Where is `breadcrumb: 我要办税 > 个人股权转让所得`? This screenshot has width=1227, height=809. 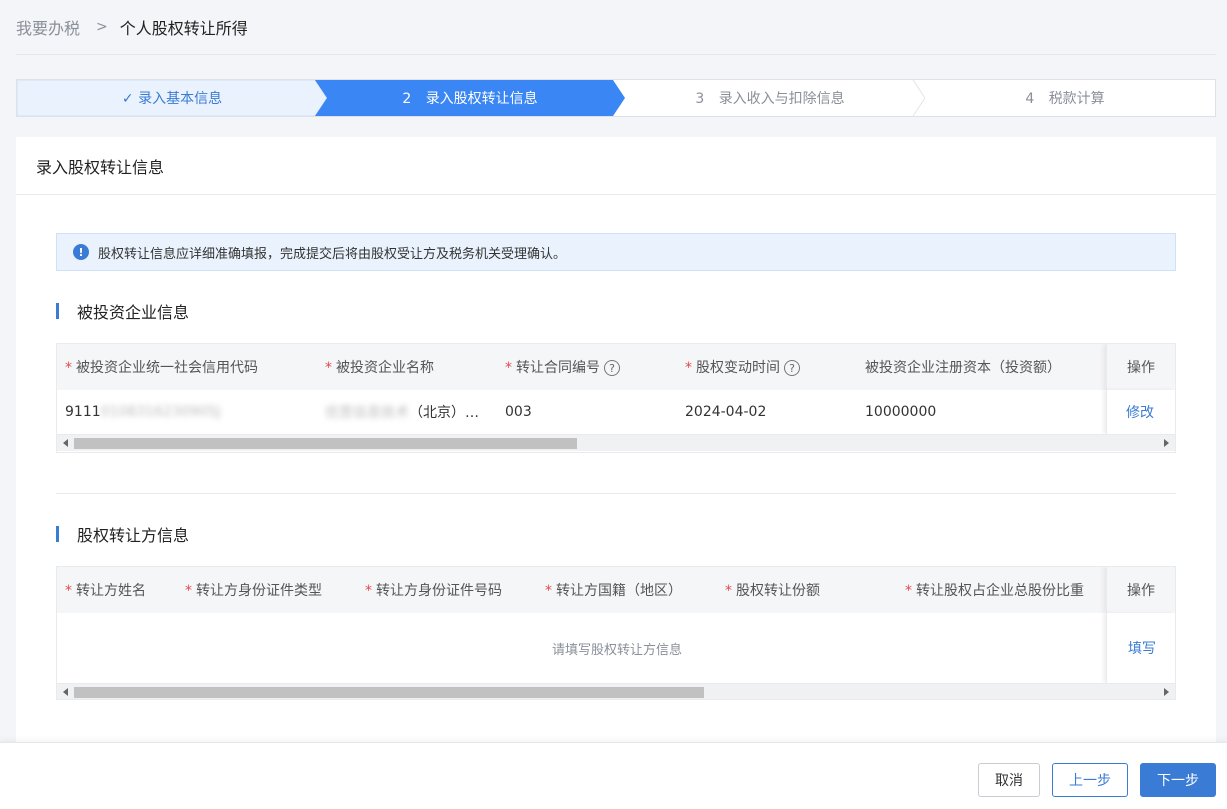
breadcrumb: 我要办税 > 个人股权转让所得 is located at coordinates (616, 27).